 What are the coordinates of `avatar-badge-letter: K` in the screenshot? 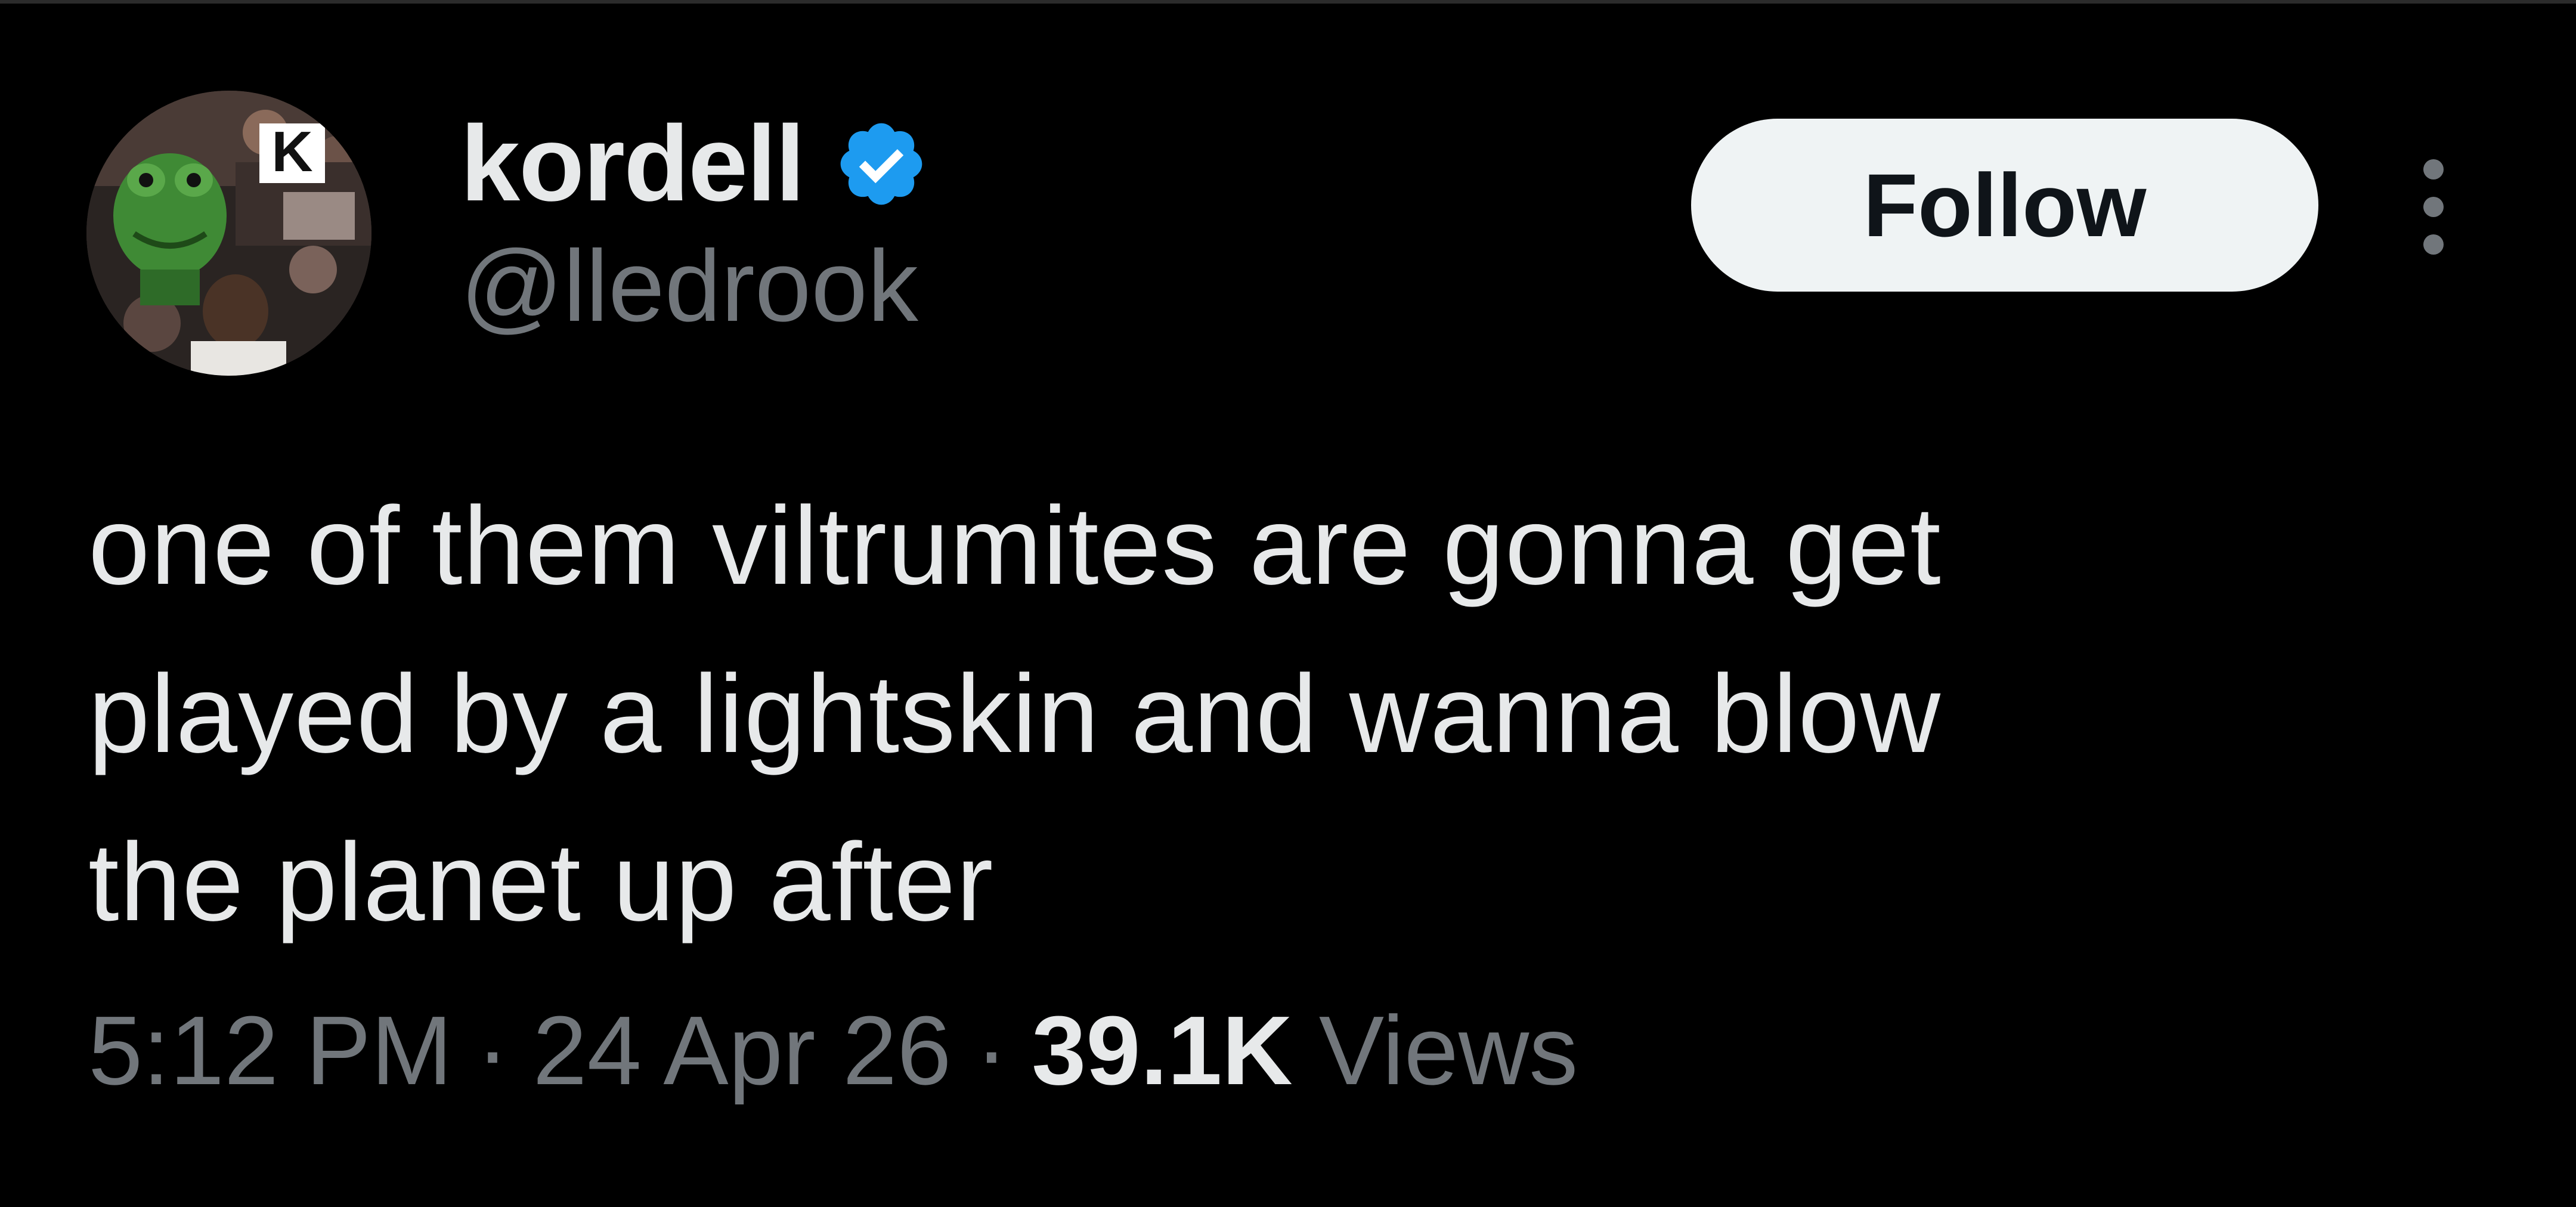 It's located at (291, 152).